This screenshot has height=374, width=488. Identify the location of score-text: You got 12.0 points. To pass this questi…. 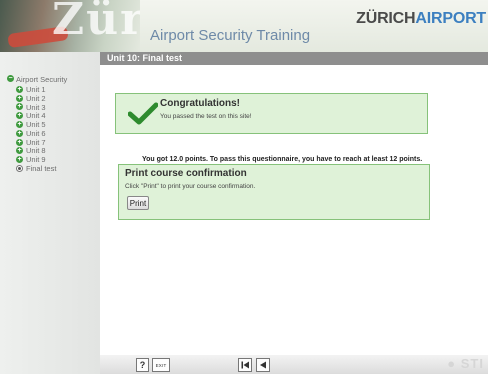
(282, 159).